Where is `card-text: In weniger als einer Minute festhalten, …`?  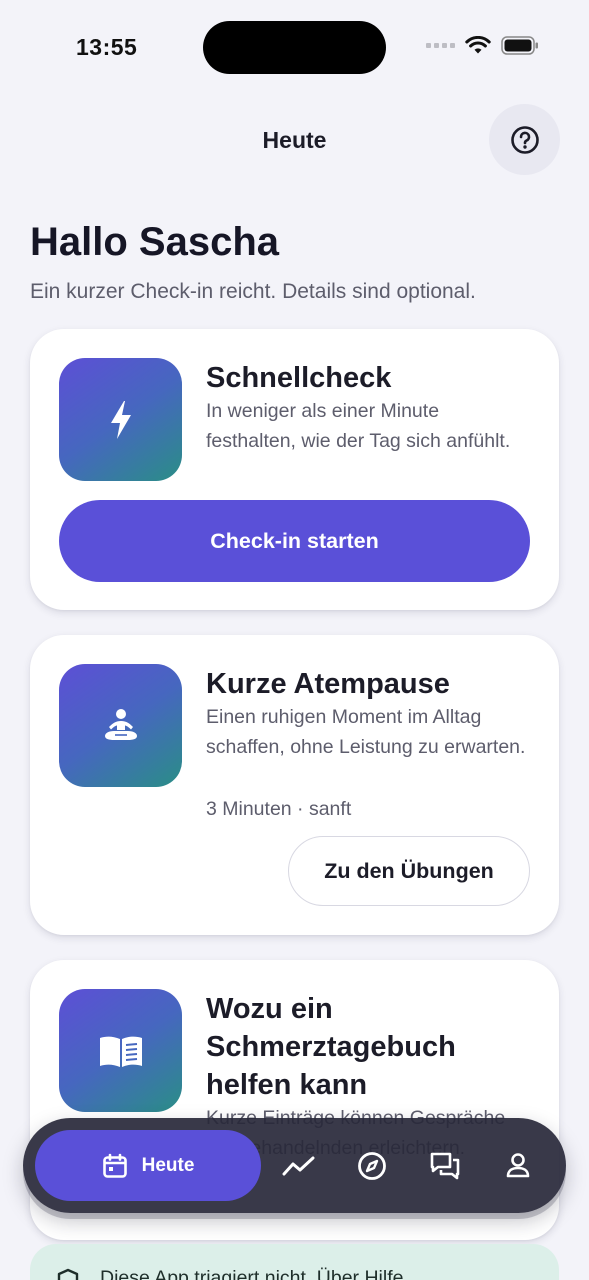 card-text: In weniger als einer Minute festhalten, … is located at coordinates (358, 426).